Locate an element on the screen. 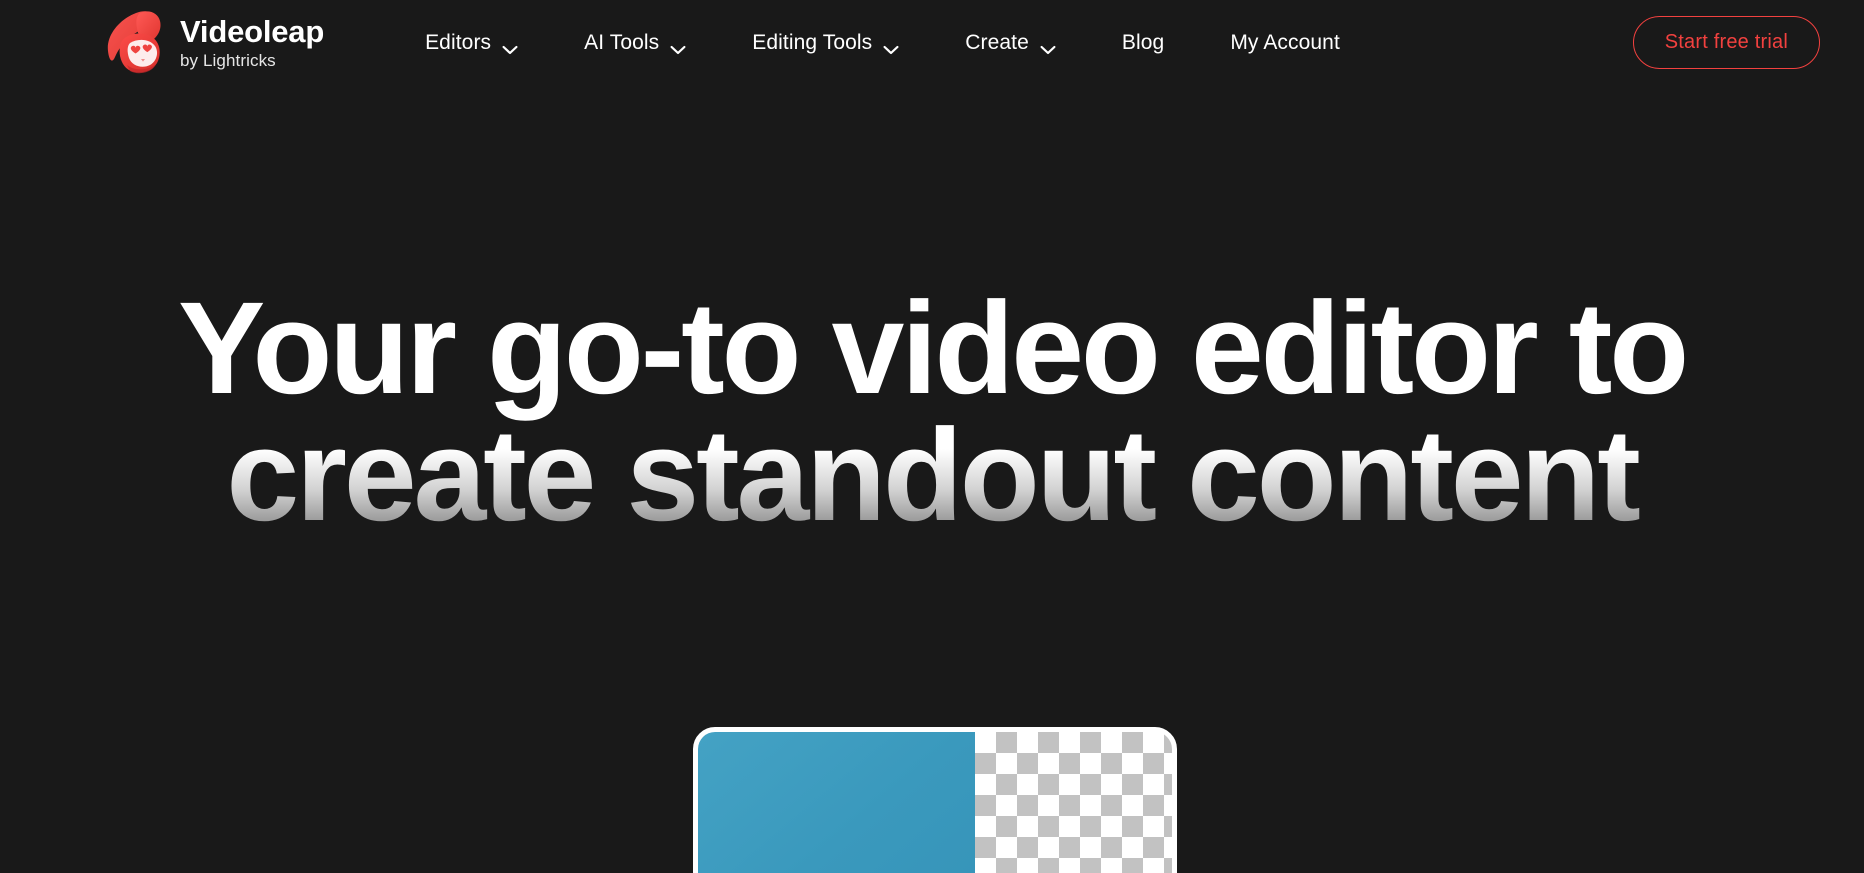  nav-item-editing-tools: Editing Tools is located at coordinates (825, 42).